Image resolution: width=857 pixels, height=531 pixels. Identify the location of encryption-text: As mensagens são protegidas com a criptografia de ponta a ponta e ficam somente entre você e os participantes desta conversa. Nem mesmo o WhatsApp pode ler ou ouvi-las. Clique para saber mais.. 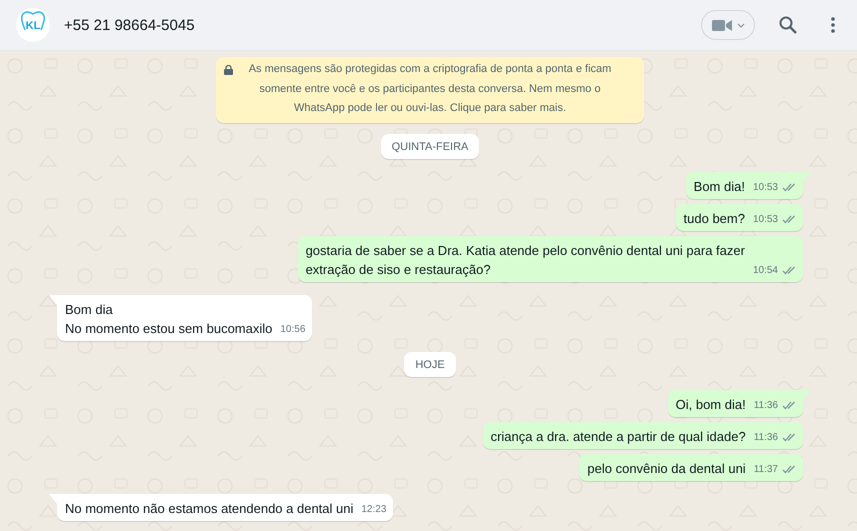
(430, 89).